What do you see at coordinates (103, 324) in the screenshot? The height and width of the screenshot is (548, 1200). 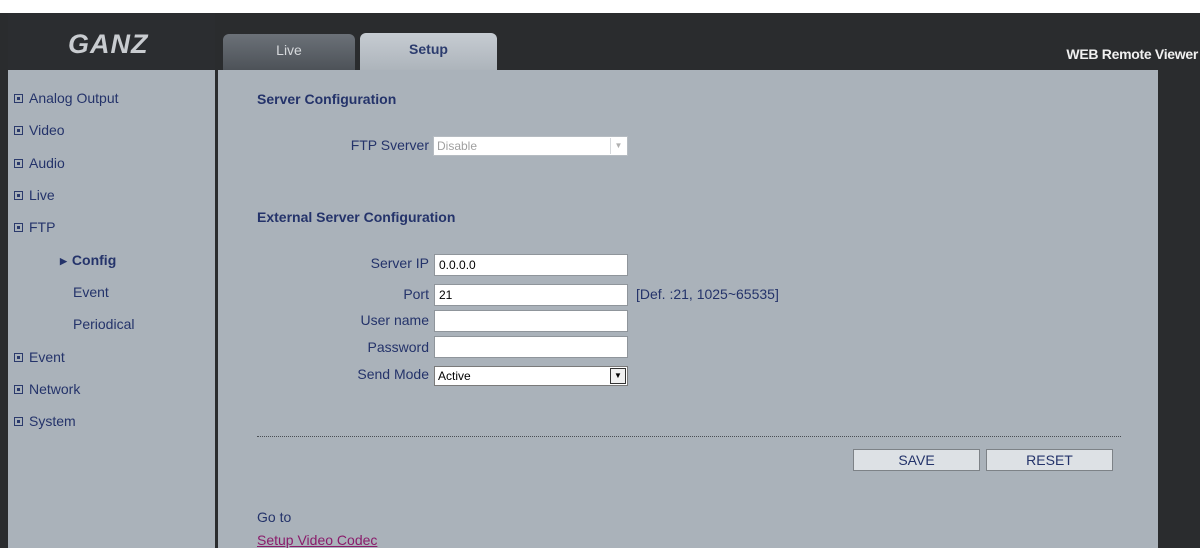 I see `sidebar-subitem-periodical: Periodical` at bounding box center [103, 324].